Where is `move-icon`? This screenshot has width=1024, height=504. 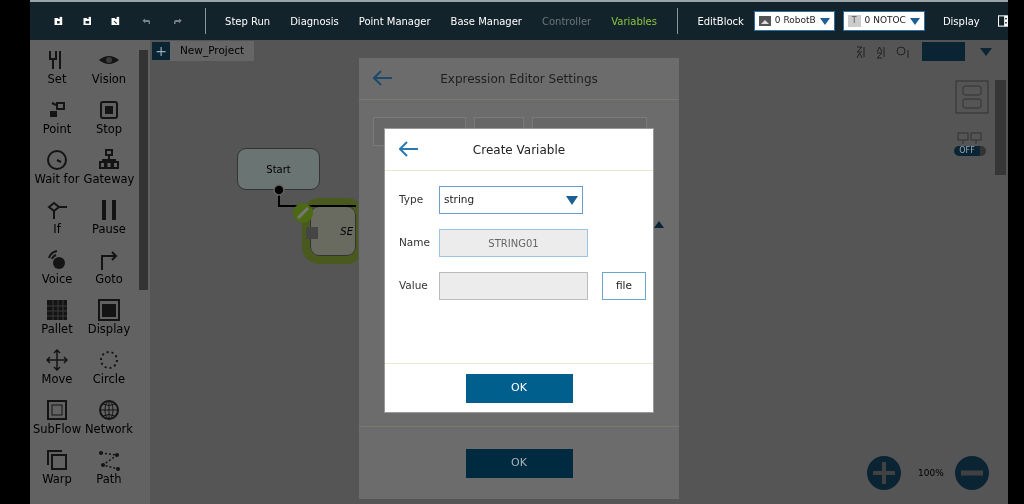
move-icon is located at coordinates (57, 360).